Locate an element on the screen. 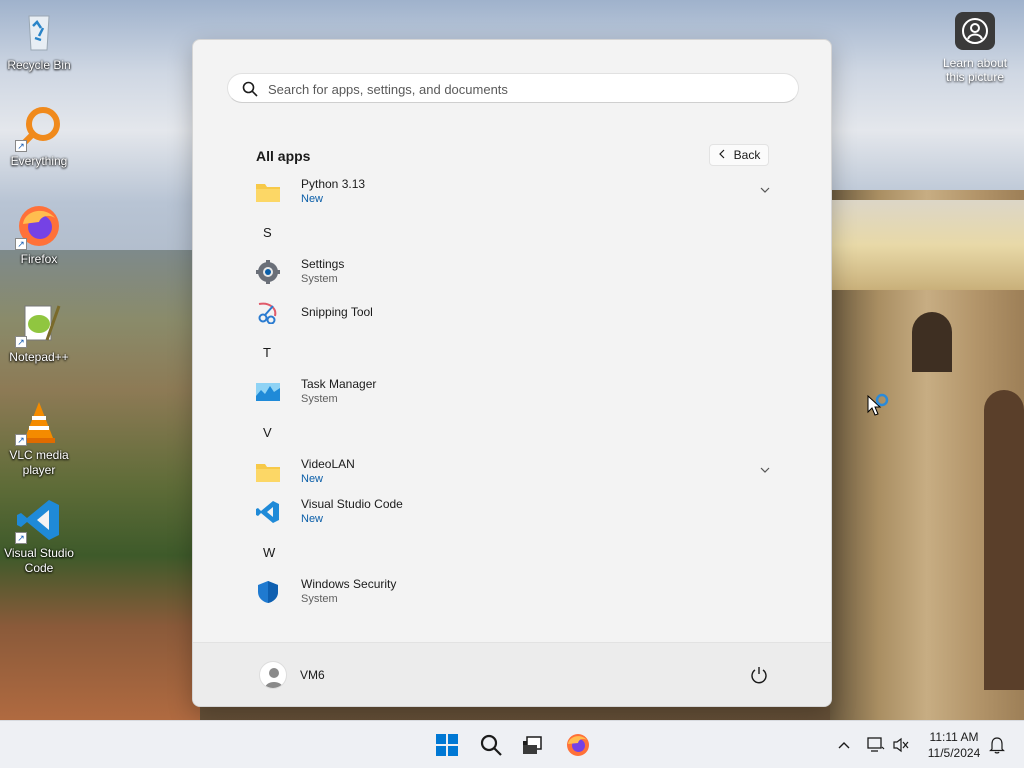 The height and width of the screenshot is (768, 1024). app-item-python: Python 3.13 New is located at coordinates (515, 192).